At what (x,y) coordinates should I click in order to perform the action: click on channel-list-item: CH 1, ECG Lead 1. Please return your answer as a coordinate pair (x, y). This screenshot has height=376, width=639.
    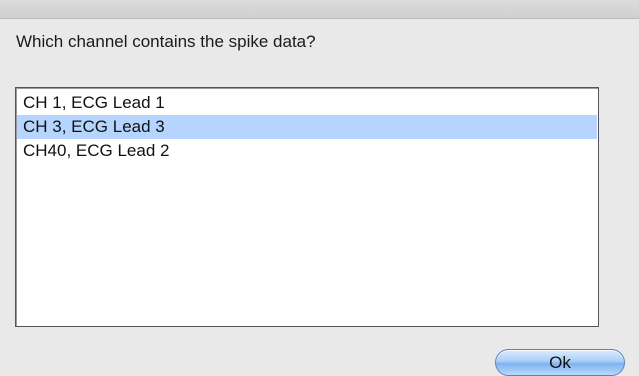
    Looking at the image, I should click on (307, 103).